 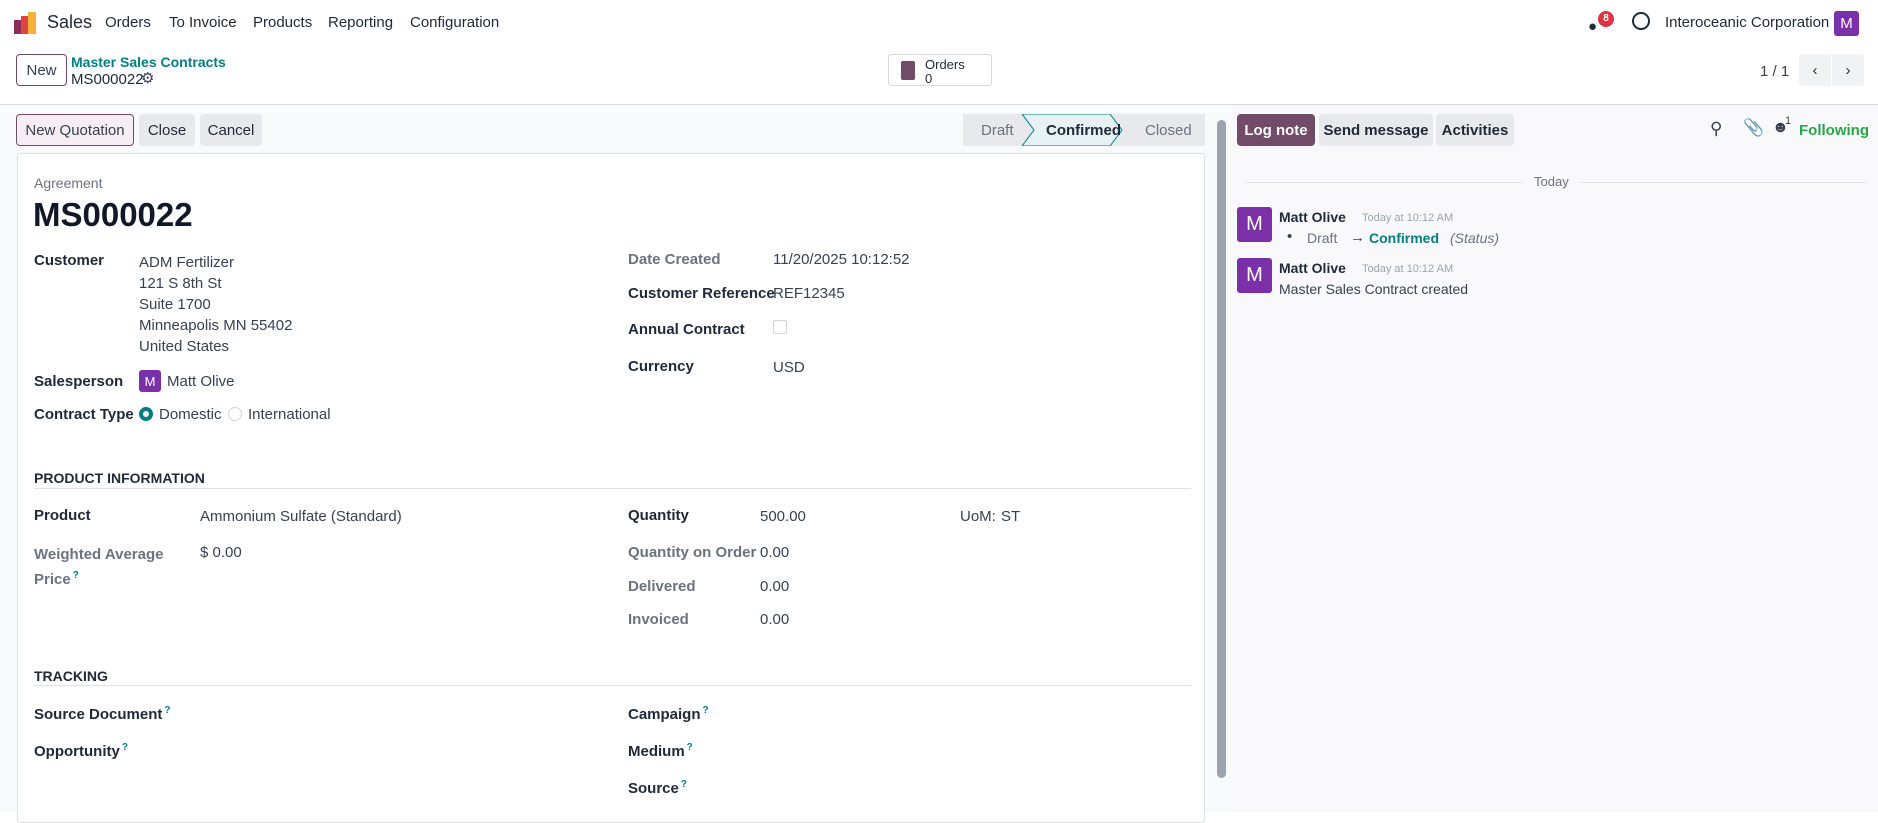 I want to click on salesperson-avatar: M, so click(x=150, y=381).